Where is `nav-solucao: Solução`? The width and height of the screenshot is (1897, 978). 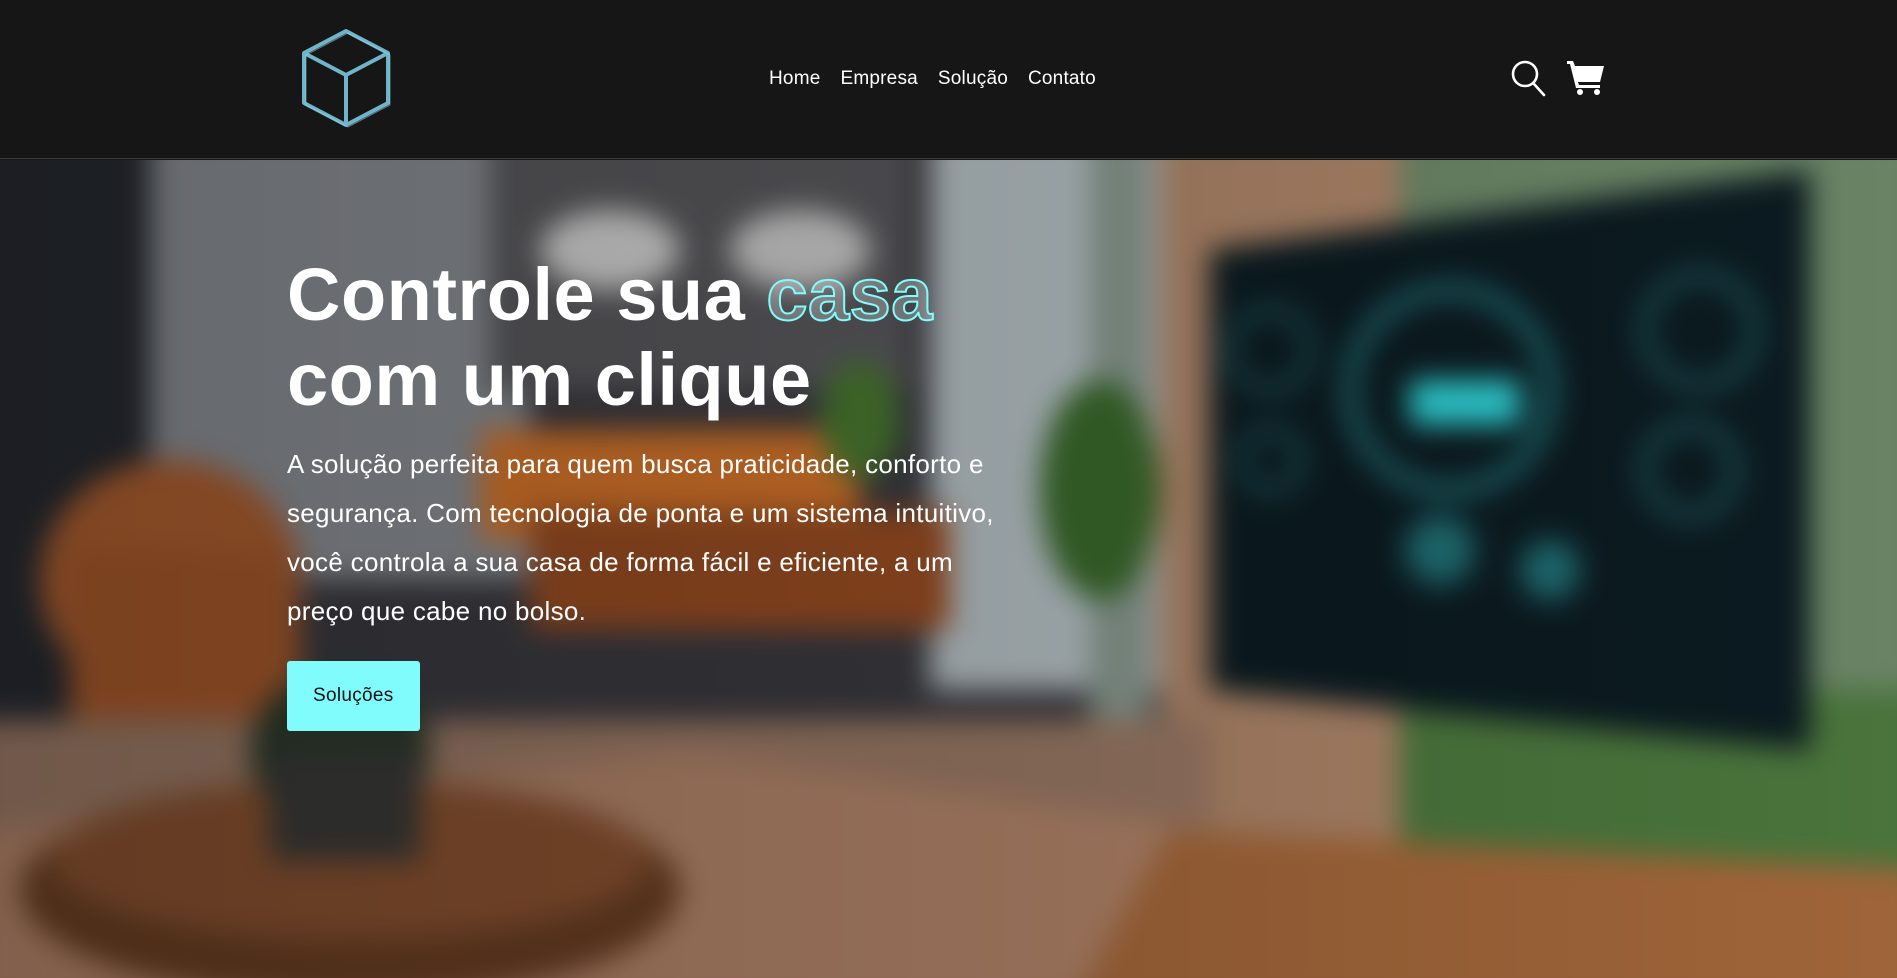
nav-solucao: Solução is located at coordinates (973, 79).